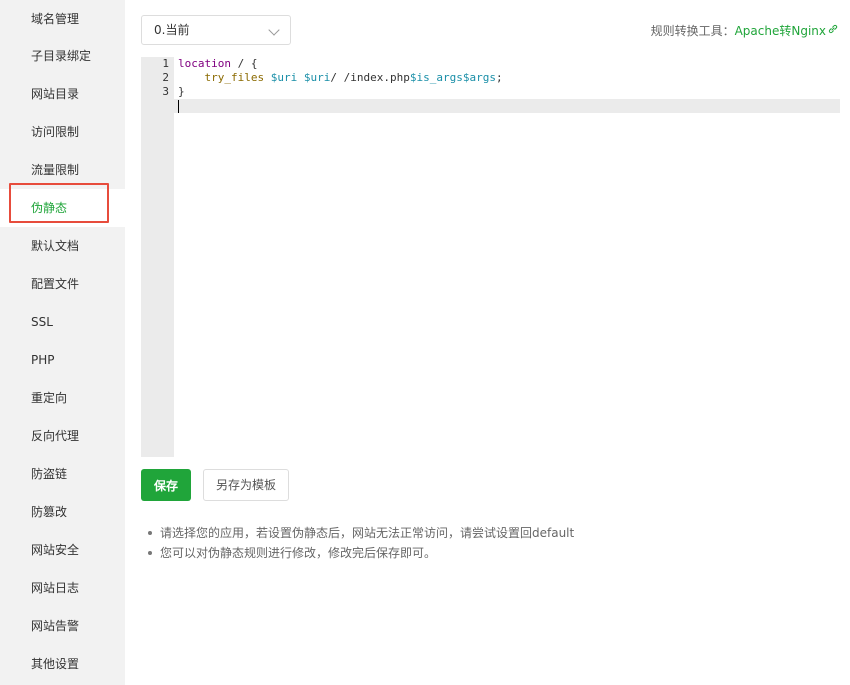 This screenshot has height=685, width=850. What do you see at coordinates (49, 512) in the screenshot?
I see `sidebar-item-label: 防篡改` at bounding box center [49, 512].